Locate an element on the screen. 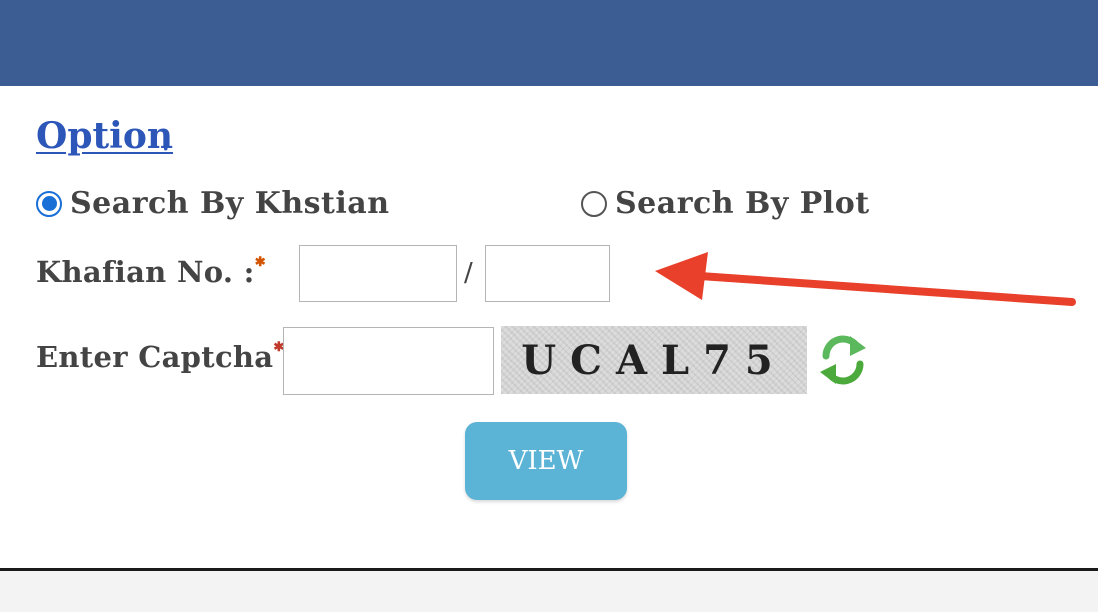 The height and width of the screenshot is (612, 1098). option-colon: : is located at coordinates (166, 140).